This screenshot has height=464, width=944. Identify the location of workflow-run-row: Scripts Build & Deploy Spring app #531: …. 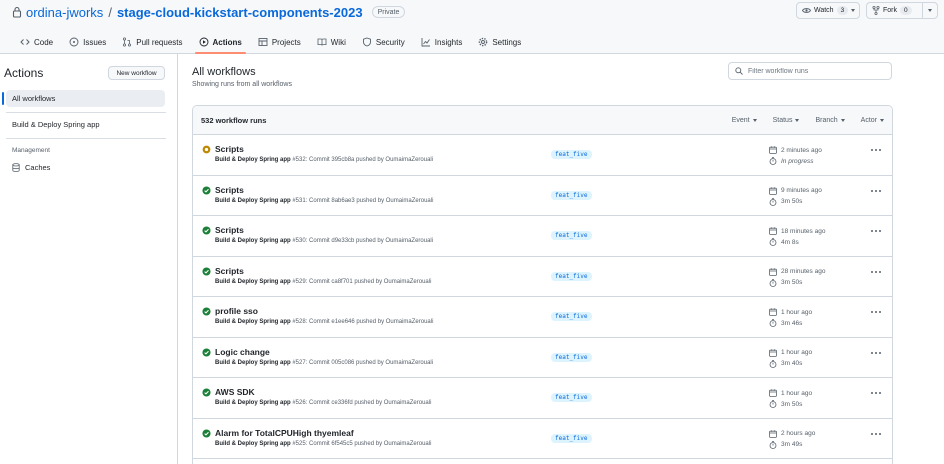
(542, 196).